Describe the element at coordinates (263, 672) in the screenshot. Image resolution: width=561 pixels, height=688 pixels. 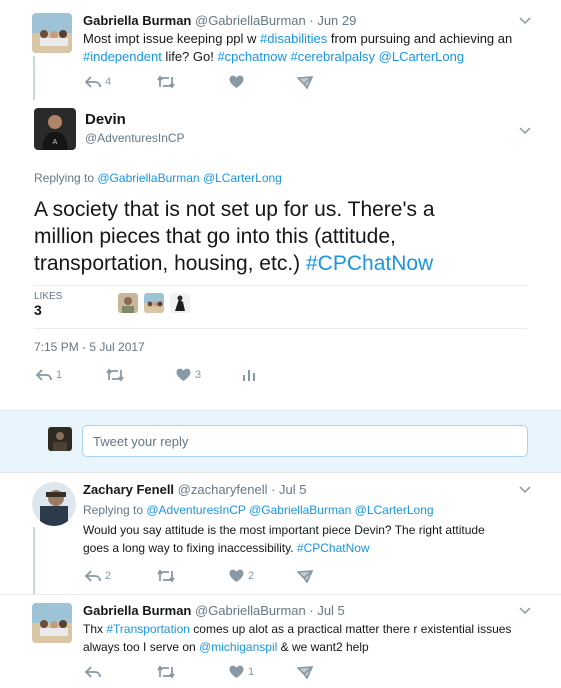
I see `like-button: 1` at that location.